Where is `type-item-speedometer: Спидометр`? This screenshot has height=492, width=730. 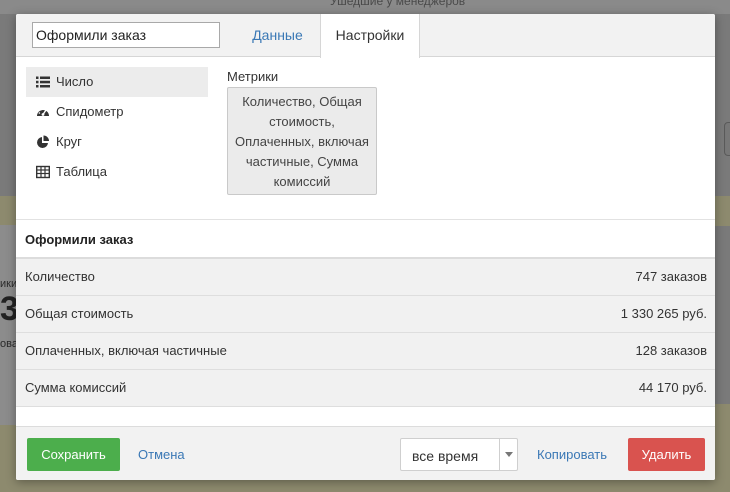
type-item-speedometer: Спидометр is located at coordinates (117, 112).